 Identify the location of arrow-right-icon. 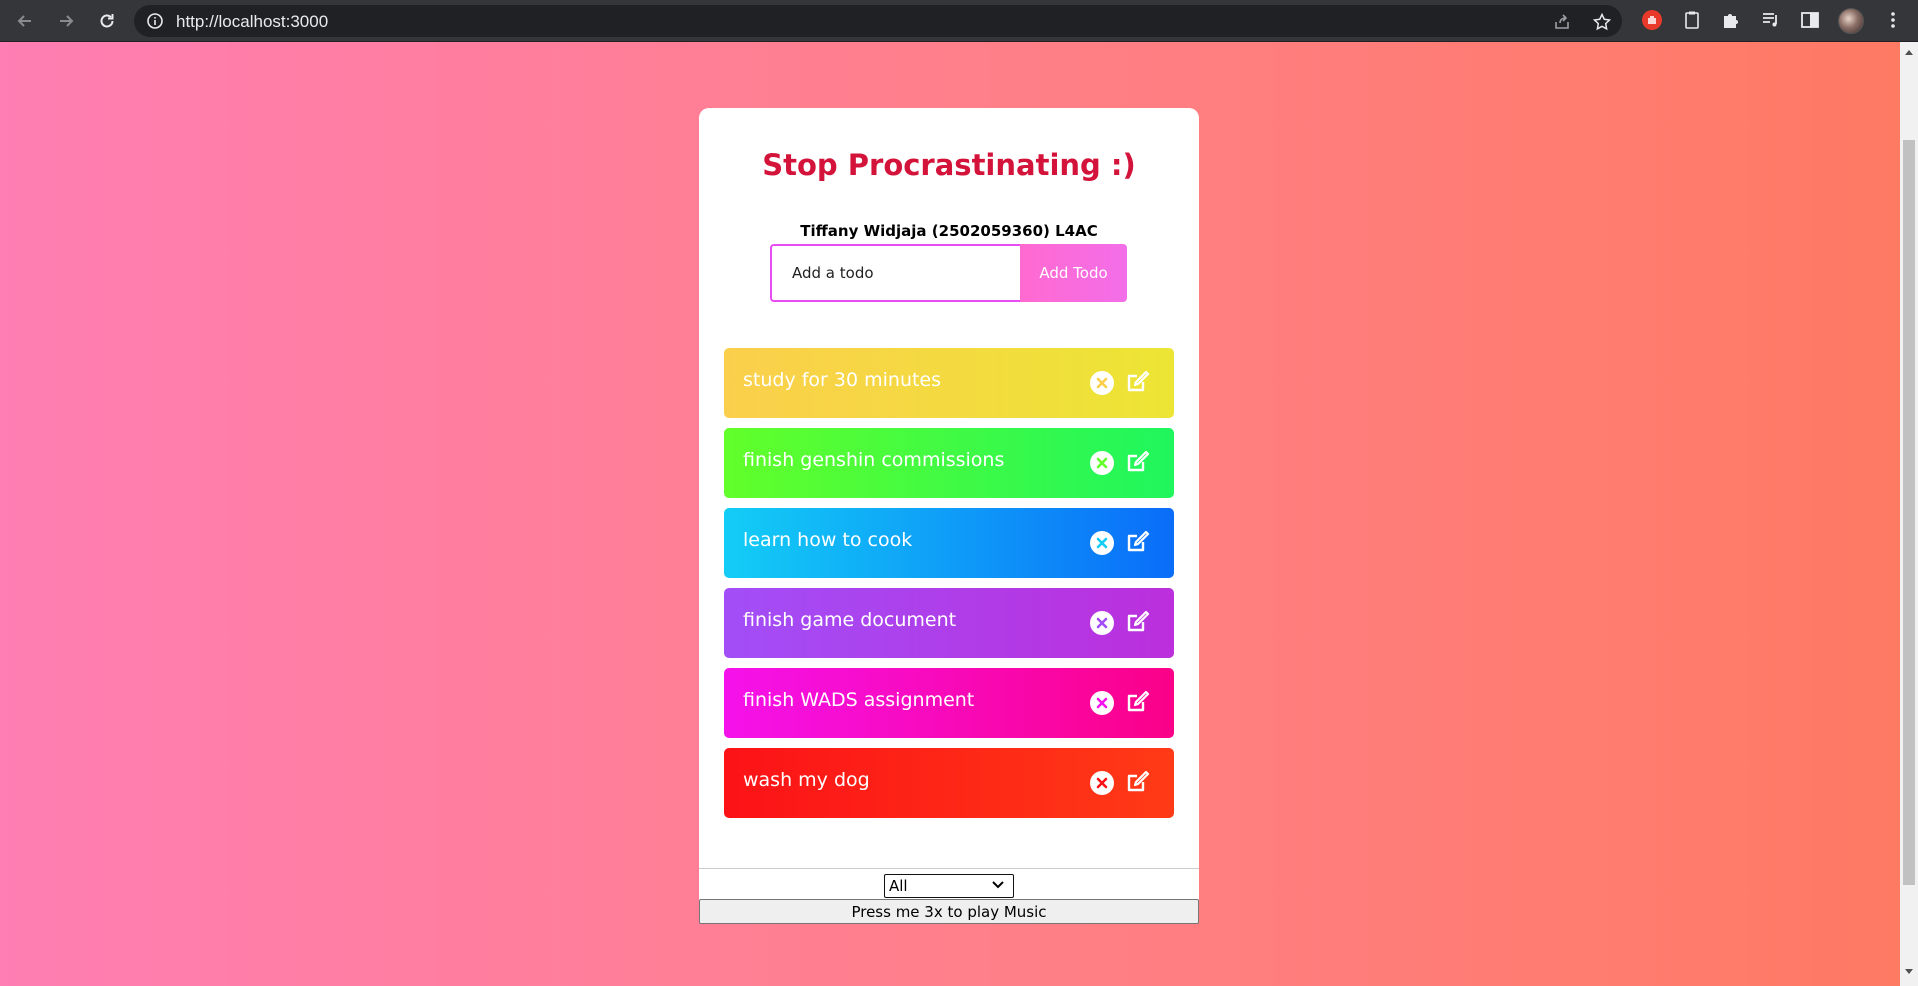
(67, 21).